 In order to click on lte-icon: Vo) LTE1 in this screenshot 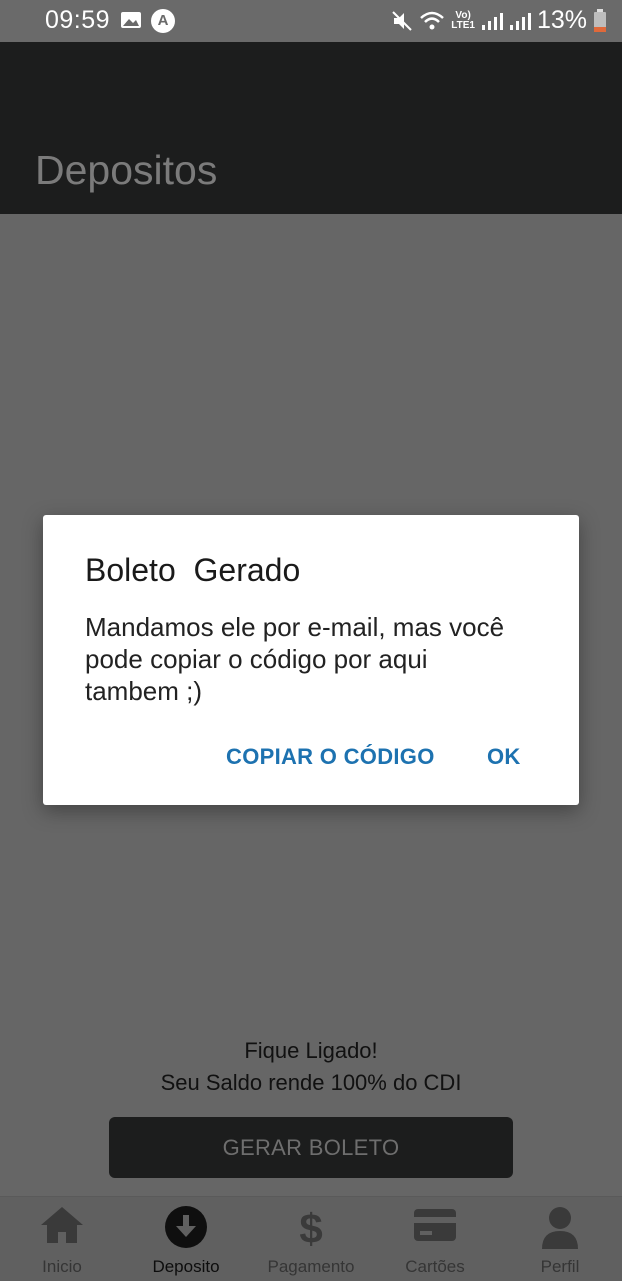, I will do `click(463, 20)`.